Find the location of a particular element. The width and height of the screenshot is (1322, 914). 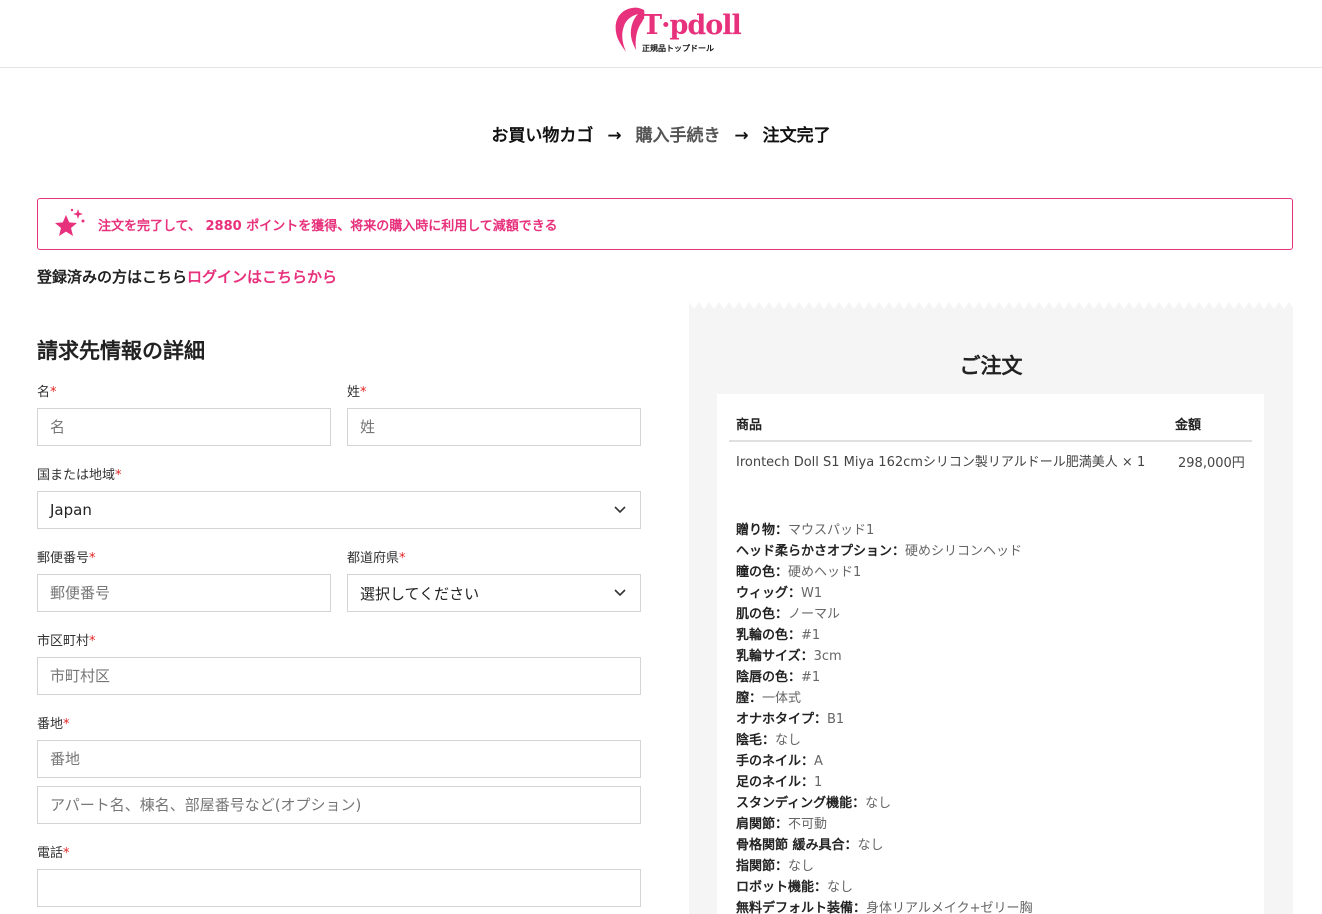

attribute-value: W1 is located at coordinates (812, 593).